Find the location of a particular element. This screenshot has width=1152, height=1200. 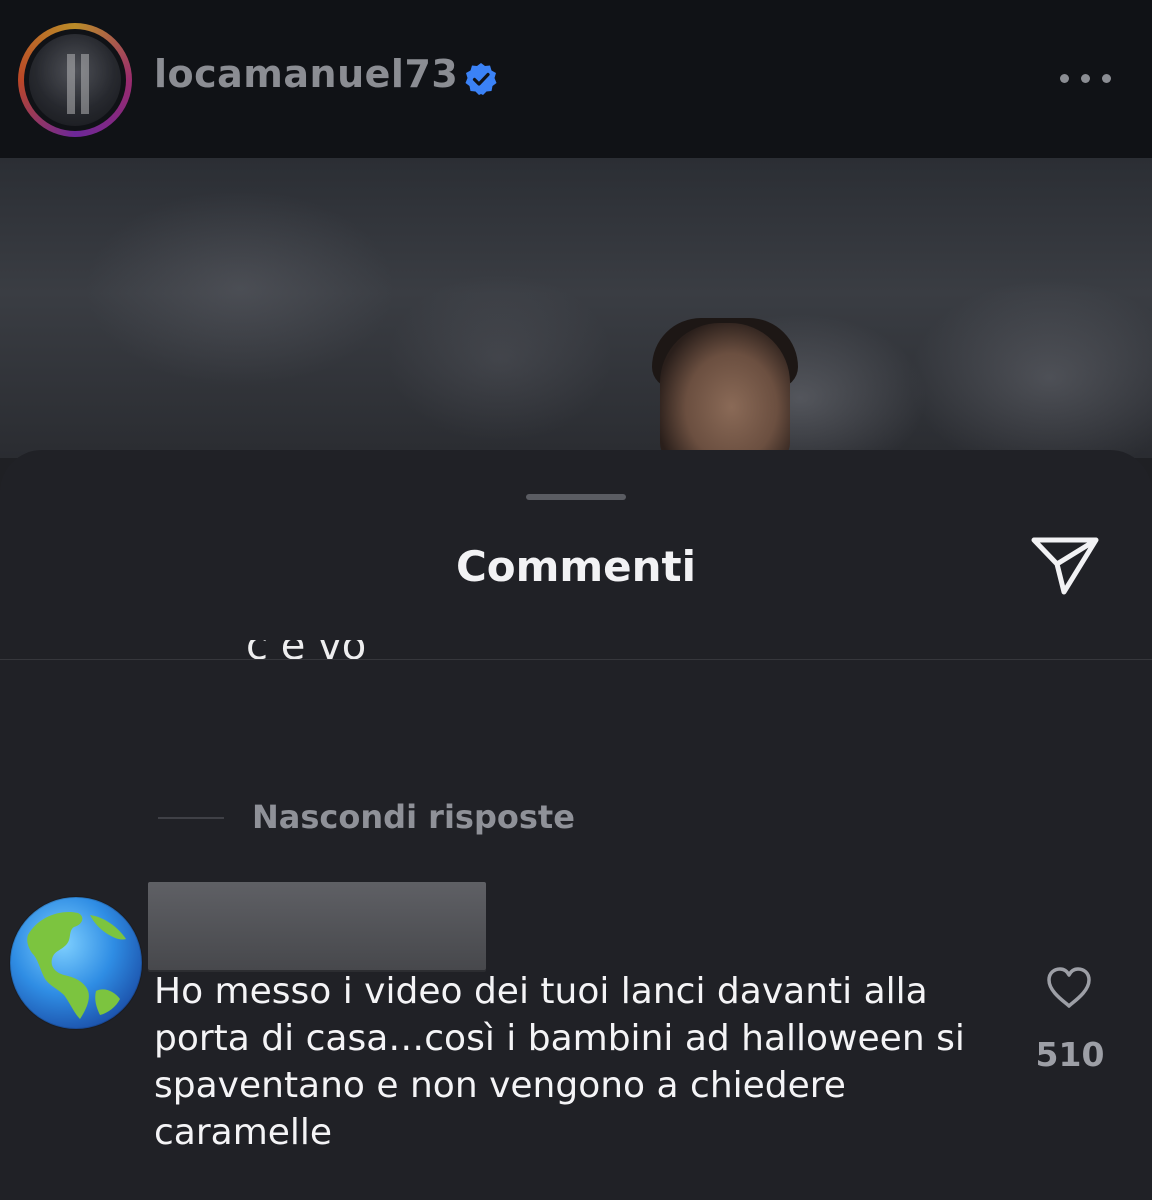

sheet-title: Commenti is located at coordinates (576, 566).